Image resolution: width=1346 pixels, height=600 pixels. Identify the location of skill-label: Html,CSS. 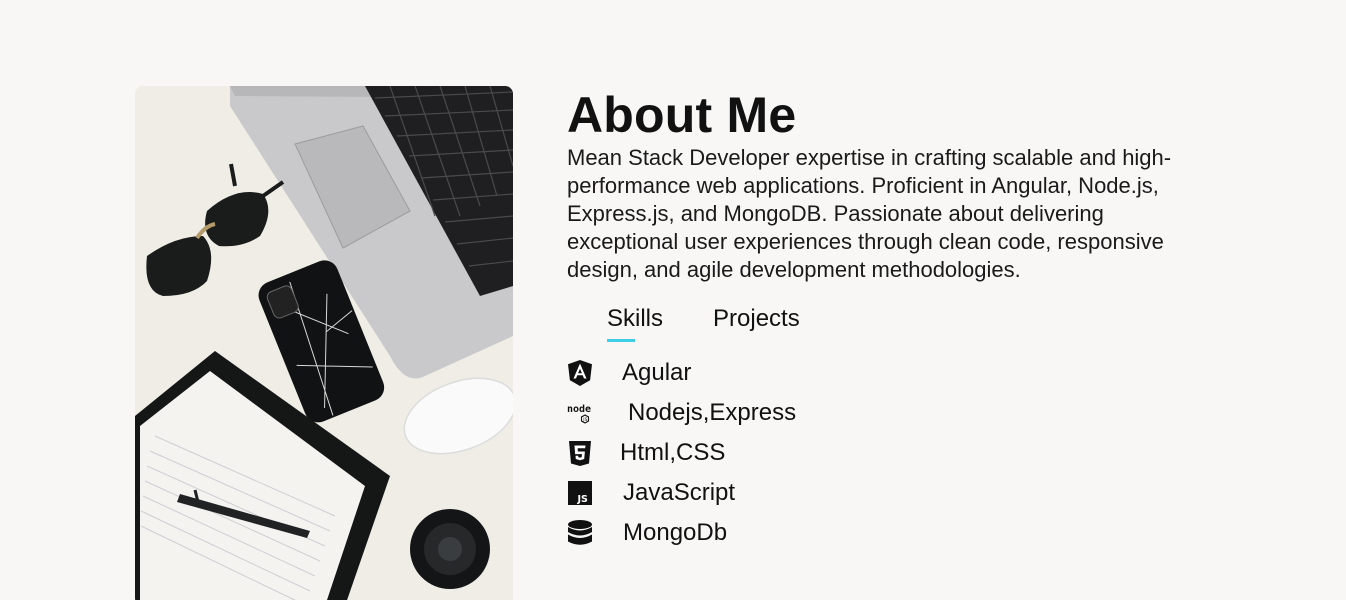
(673, 452).